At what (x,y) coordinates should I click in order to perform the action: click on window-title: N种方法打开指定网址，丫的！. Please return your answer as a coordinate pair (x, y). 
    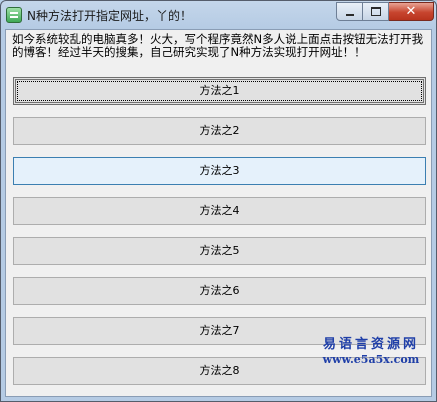
    Looking at the image, I should click on (109, 16).